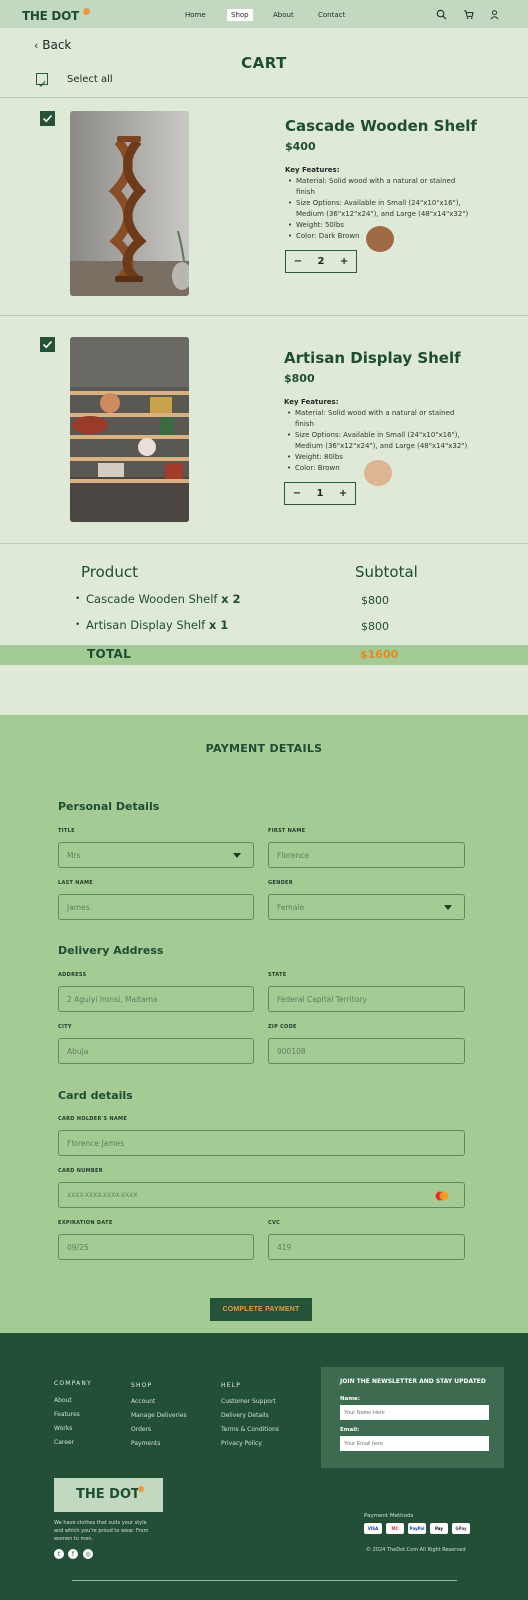 The image size is (528, 1600). What do you see at coordinates (468, 14) in the screenshot?
I see `cart-icon` at bounding box center [468, 14].